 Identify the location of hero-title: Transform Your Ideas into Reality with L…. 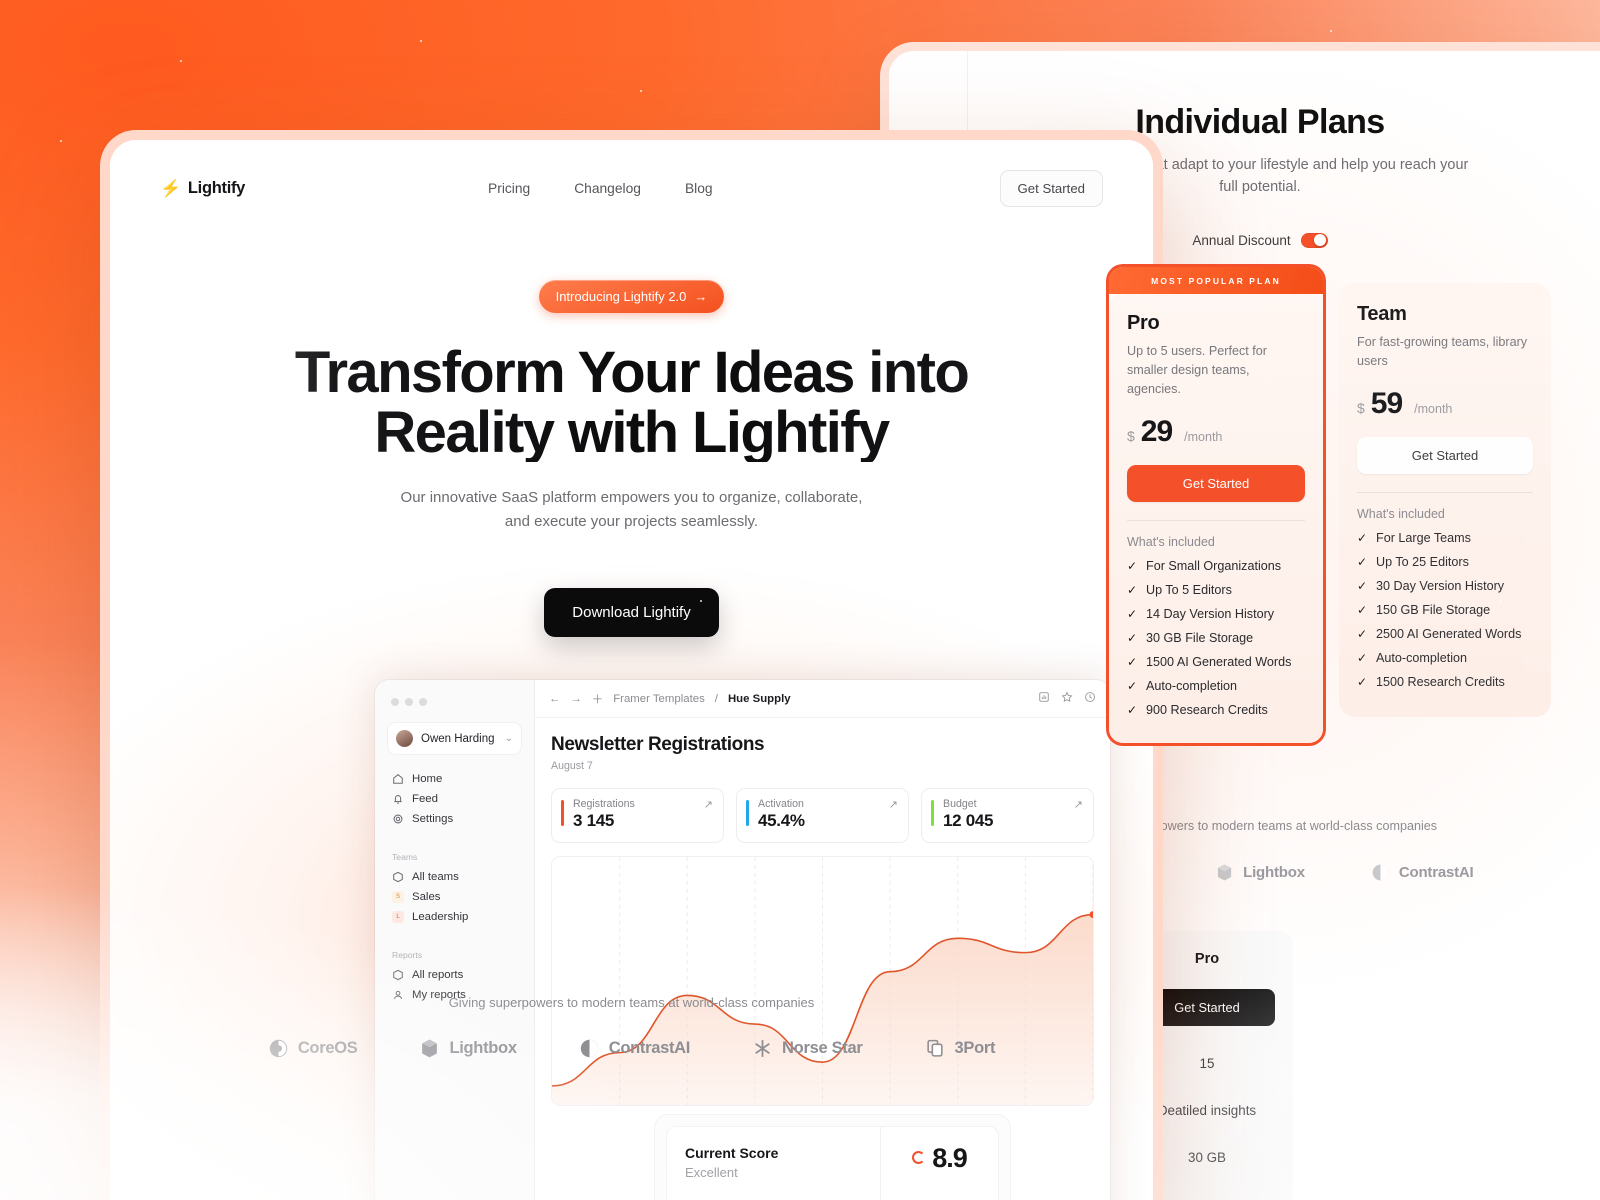
(631, 402).